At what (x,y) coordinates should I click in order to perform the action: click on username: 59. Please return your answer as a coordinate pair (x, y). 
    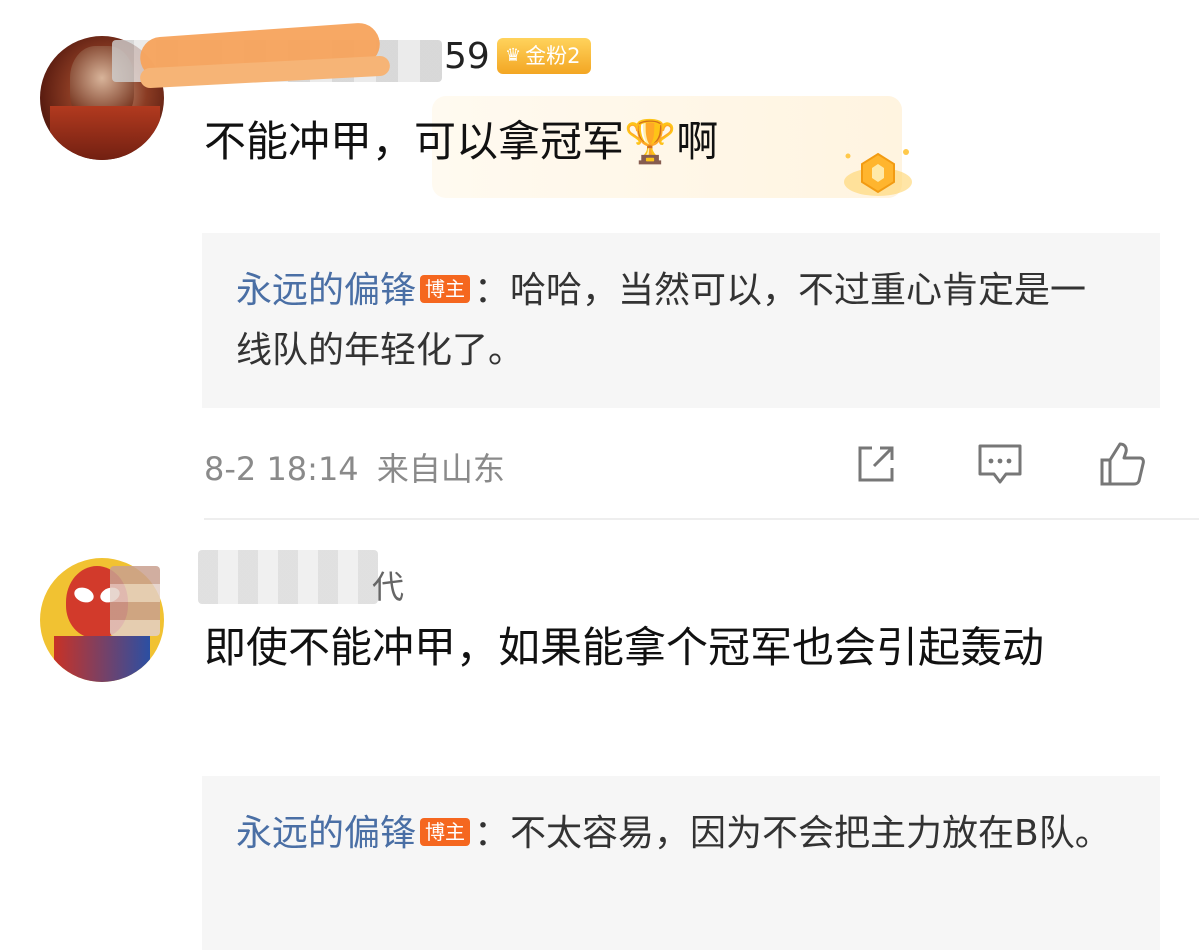
    Looking at the image, I should click on (467, 56).